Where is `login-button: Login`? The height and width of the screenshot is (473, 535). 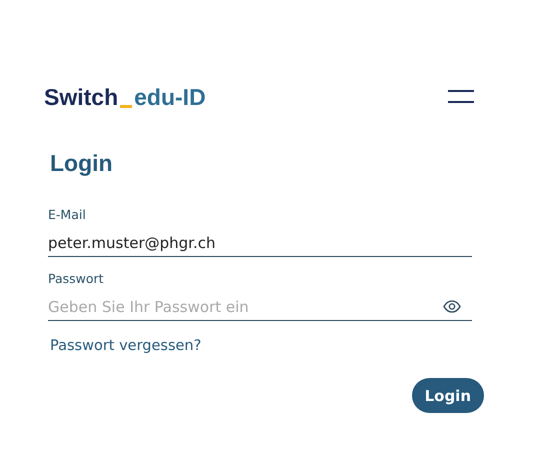
login-button: Login is located at coordinates (448, 395).